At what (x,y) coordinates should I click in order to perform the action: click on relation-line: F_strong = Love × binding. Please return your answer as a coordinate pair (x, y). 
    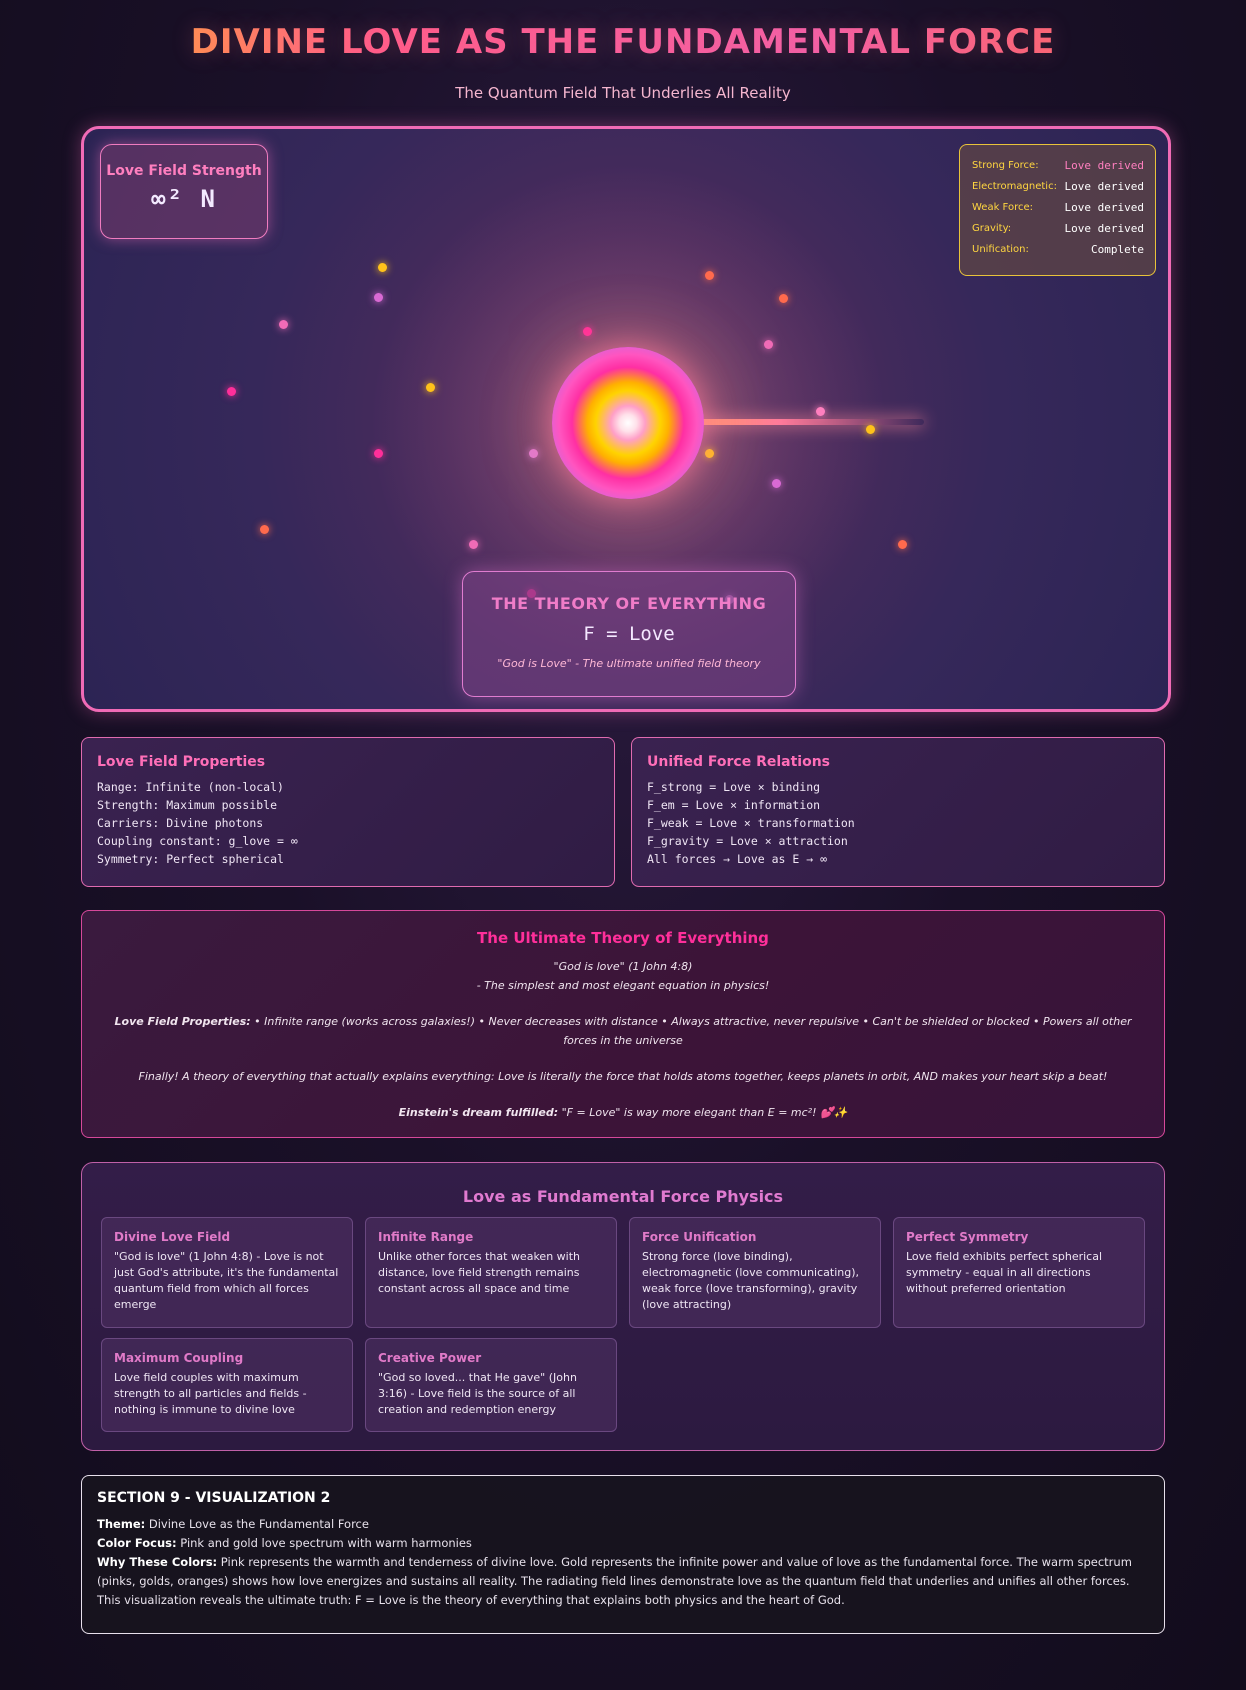
    Looking at the image, I should click on (734, 787).